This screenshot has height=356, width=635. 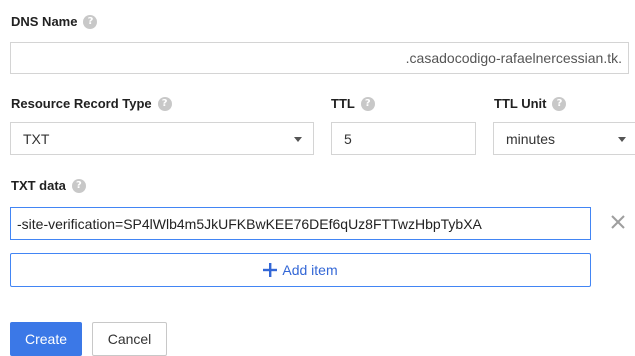 What do you see at coordinates (343, 103) in the screenshot?
I see `ttl-label-text: TTL` at bounding box center [343, 103].